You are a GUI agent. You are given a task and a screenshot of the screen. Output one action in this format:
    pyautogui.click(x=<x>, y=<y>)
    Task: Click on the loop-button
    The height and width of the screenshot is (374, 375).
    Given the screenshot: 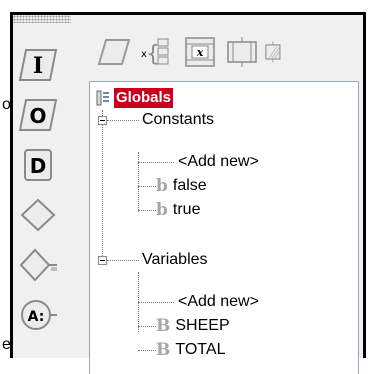 What is the action you would take?
    pyautogui.click(x=38, y=265)
    